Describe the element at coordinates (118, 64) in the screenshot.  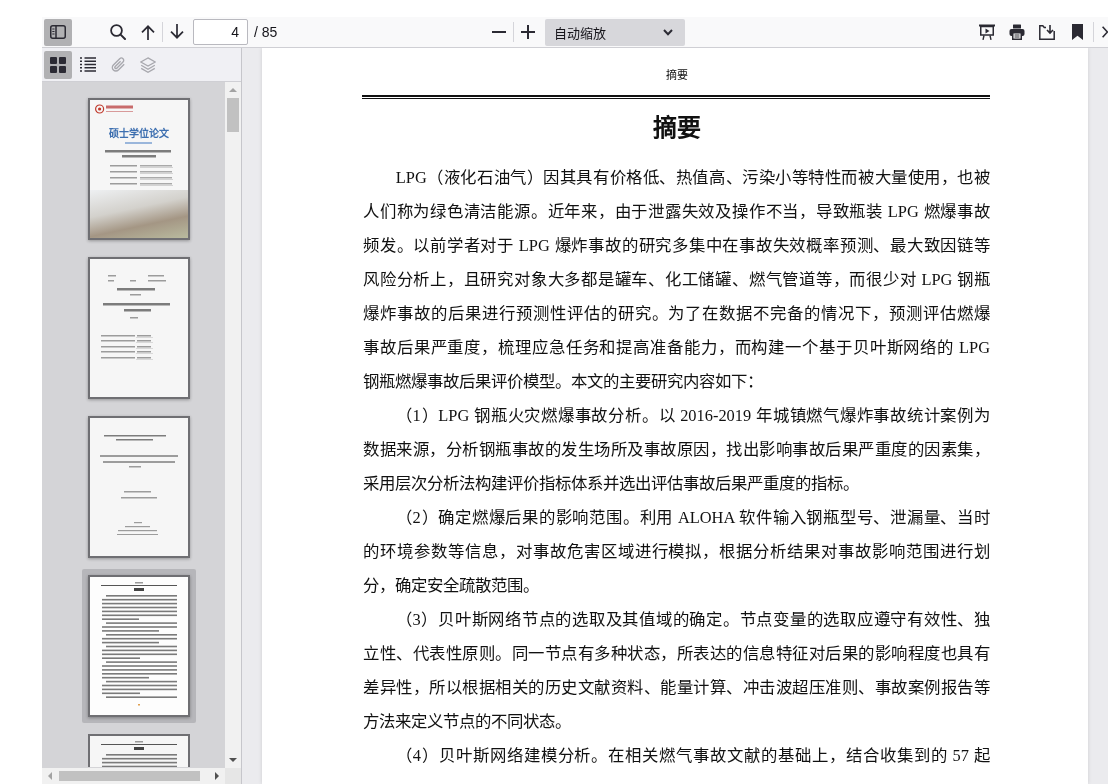
I see `paperclip-icon` at that location.